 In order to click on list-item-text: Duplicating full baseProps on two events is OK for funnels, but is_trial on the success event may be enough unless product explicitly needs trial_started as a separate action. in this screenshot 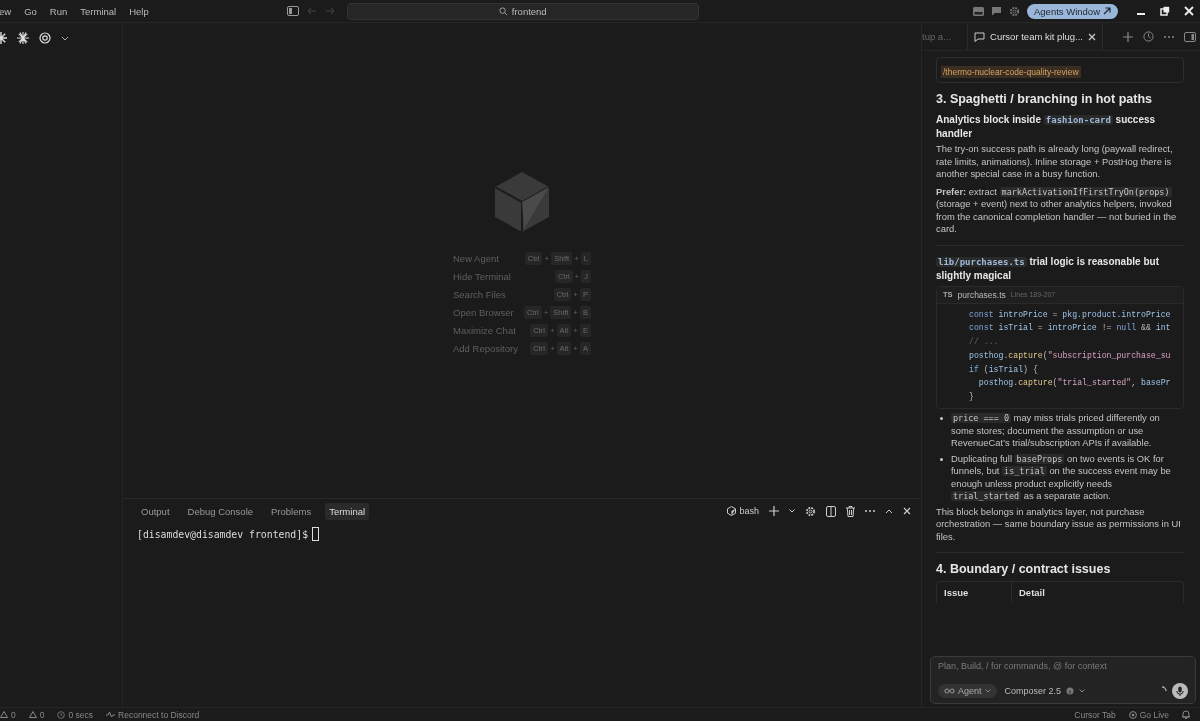, I will do `click(1061, 477)`.